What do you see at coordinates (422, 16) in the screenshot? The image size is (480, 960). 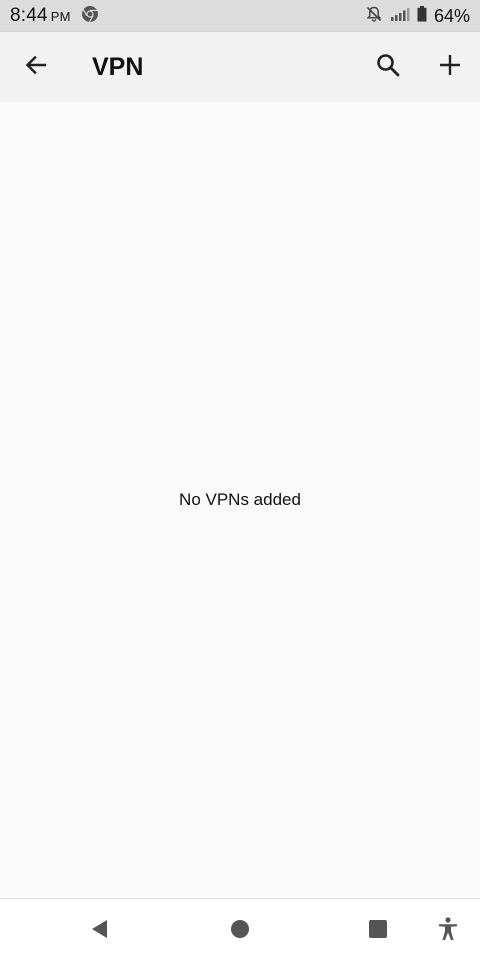 I see `battery-icon` at bounding box center [422, 16].